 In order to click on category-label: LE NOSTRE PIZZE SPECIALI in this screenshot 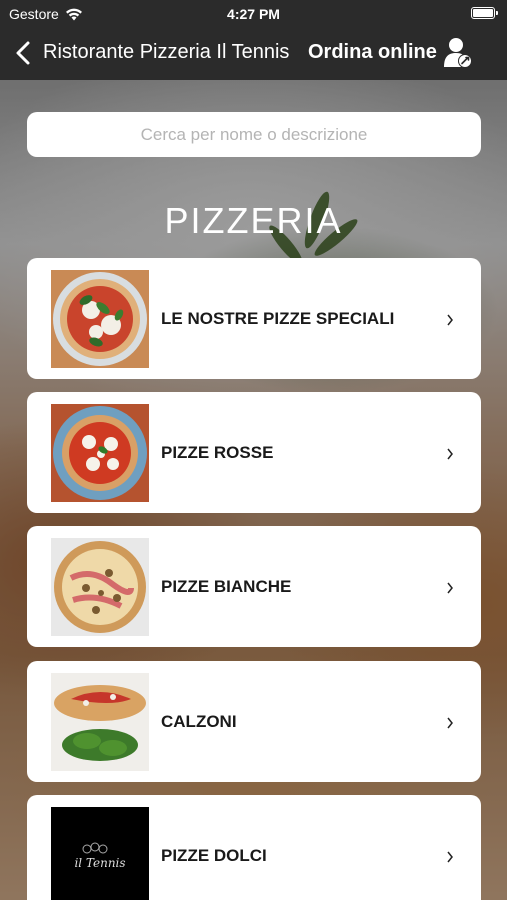, I will do `click(278, 318)`.